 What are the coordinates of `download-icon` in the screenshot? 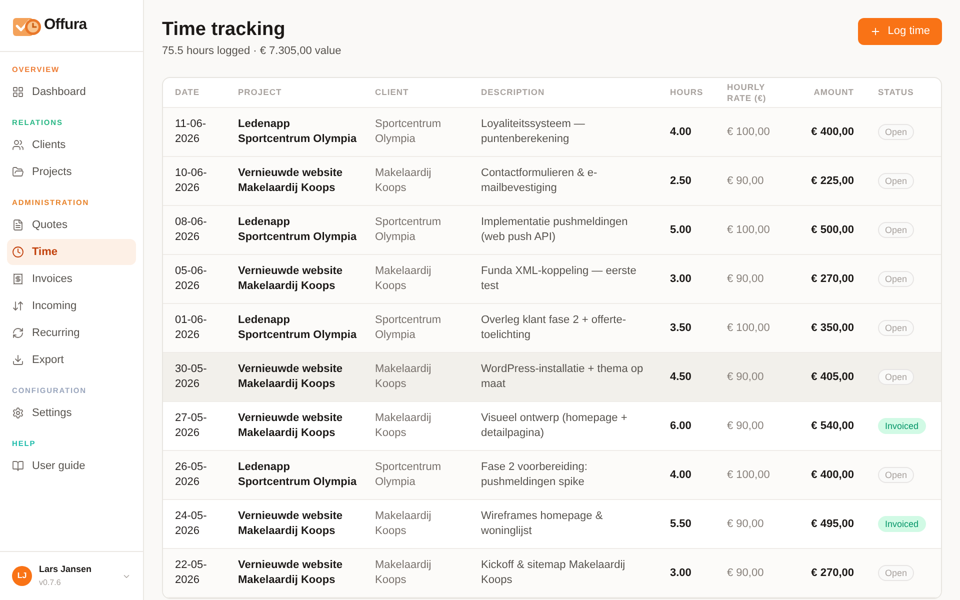 It's located at (18, 360).